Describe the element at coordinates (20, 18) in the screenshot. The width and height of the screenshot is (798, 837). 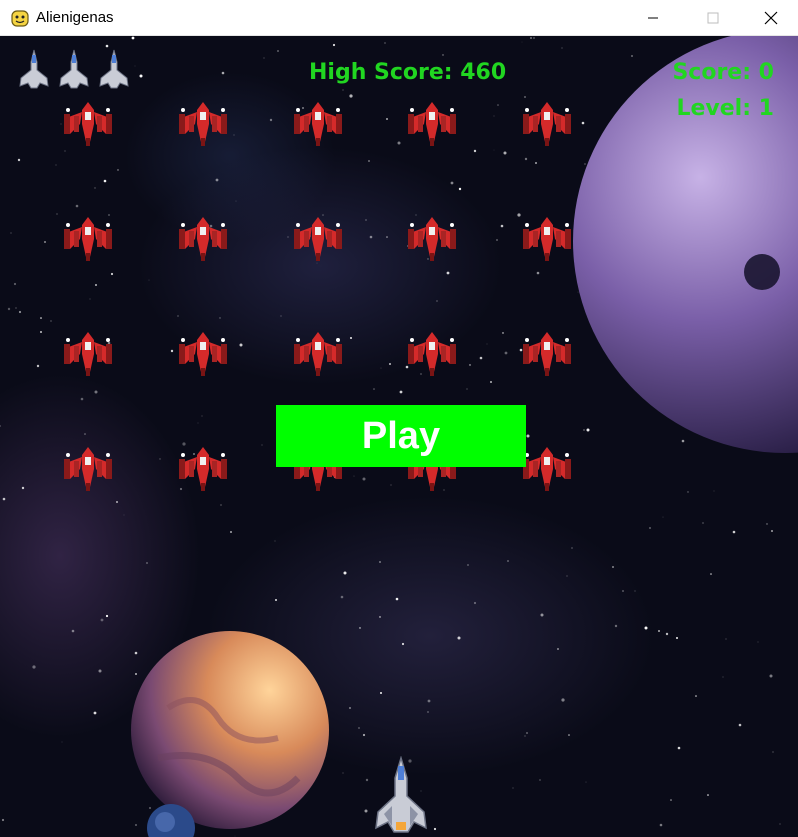
I see `app-icon` at that location.